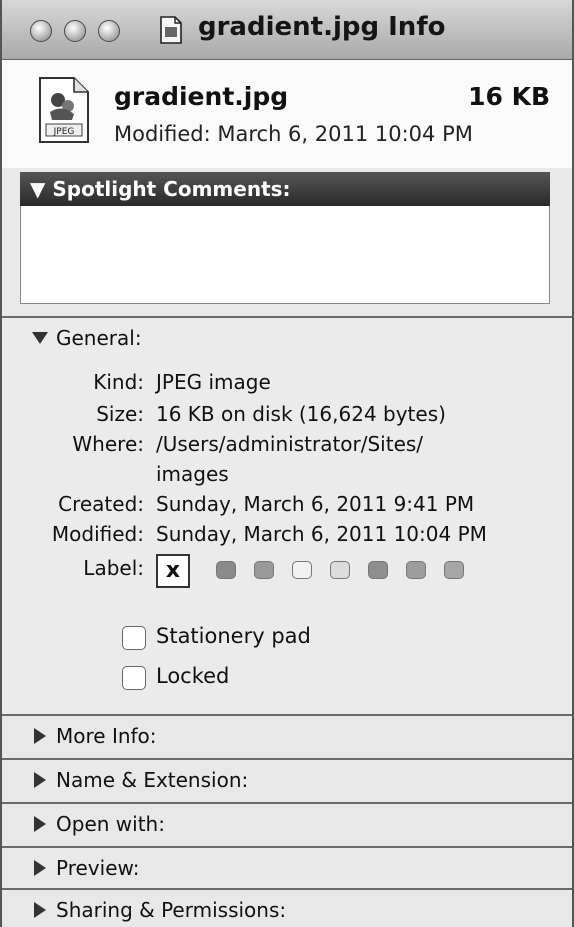  Describe the element at coordinates (171, 910) in the screenshot. I see `sharing-permissions-title: Sharing & Permissions:` at that location.